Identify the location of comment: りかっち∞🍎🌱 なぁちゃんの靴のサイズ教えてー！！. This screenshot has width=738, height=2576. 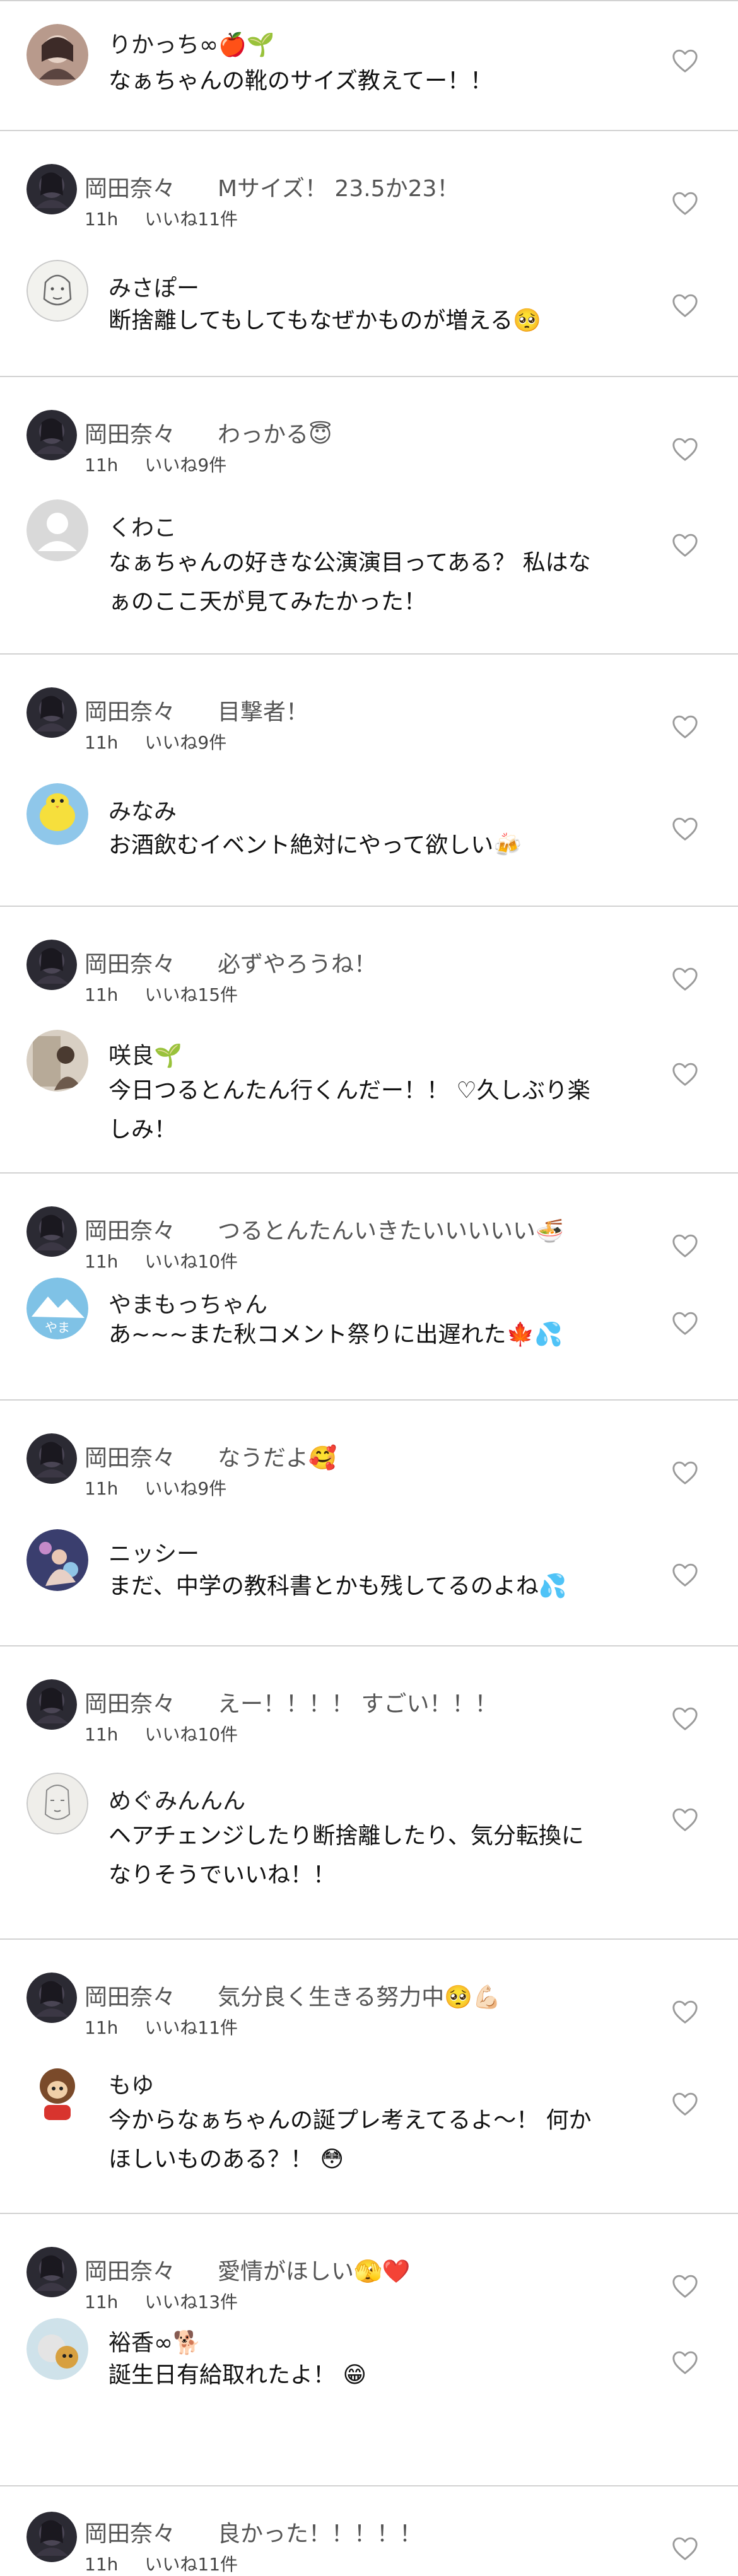
(369, 67).